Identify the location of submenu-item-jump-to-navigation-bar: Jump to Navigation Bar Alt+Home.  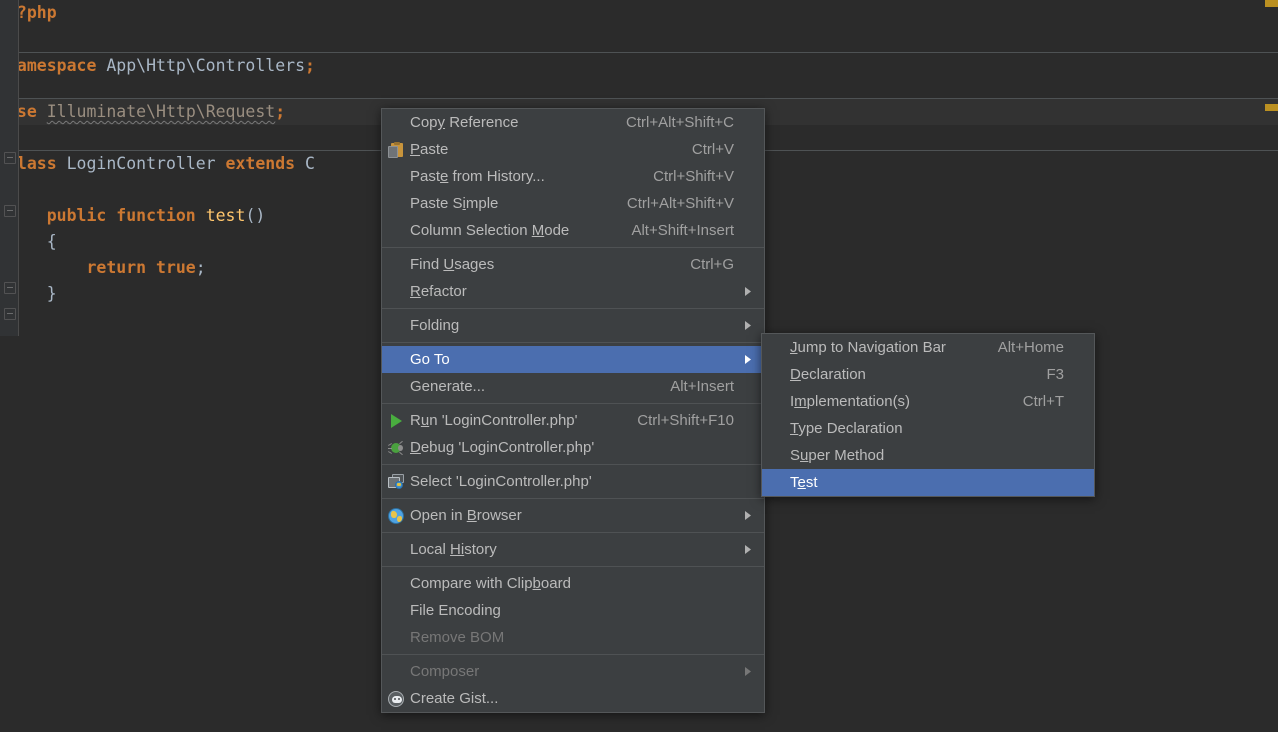
(928, 347).